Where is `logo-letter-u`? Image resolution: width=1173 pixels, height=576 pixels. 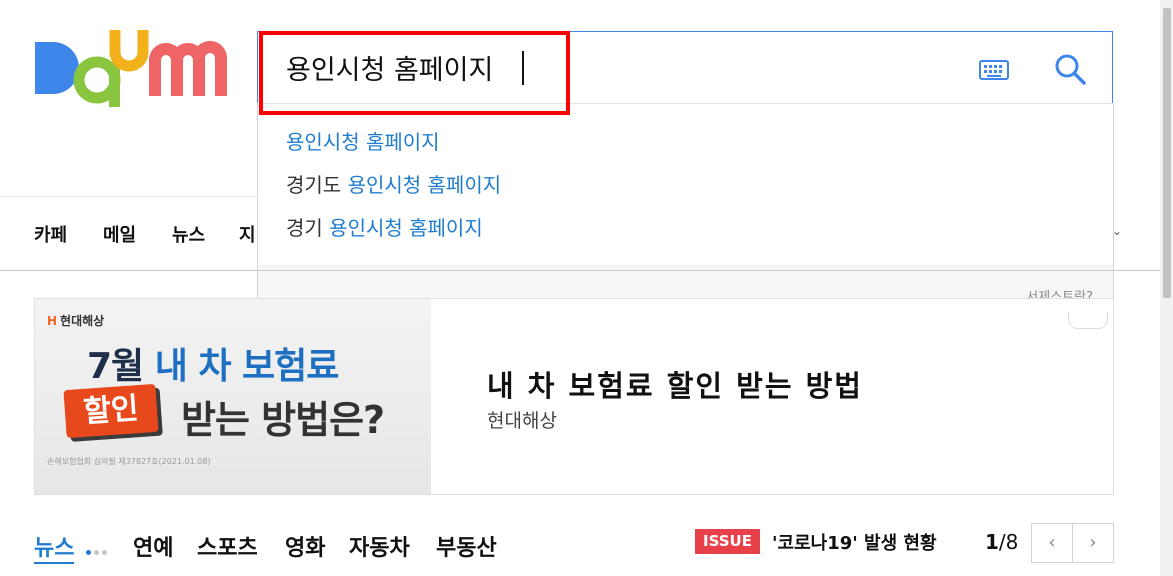 logo-letter-u is located at coordinates (129, 51).